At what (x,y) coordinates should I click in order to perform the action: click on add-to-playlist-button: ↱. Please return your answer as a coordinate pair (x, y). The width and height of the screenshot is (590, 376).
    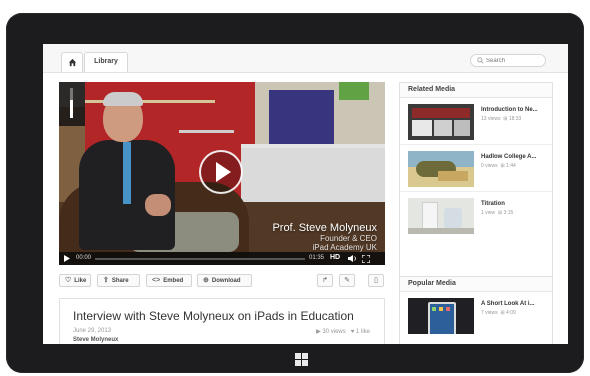
    Looking at the image, I should click on (325, 280).